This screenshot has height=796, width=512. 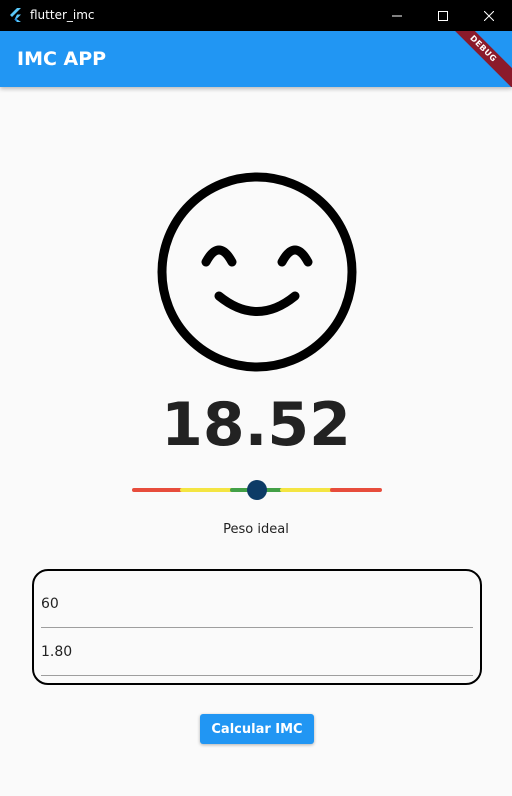 I want to click on gauge-marker, so click(x=257, y=490).